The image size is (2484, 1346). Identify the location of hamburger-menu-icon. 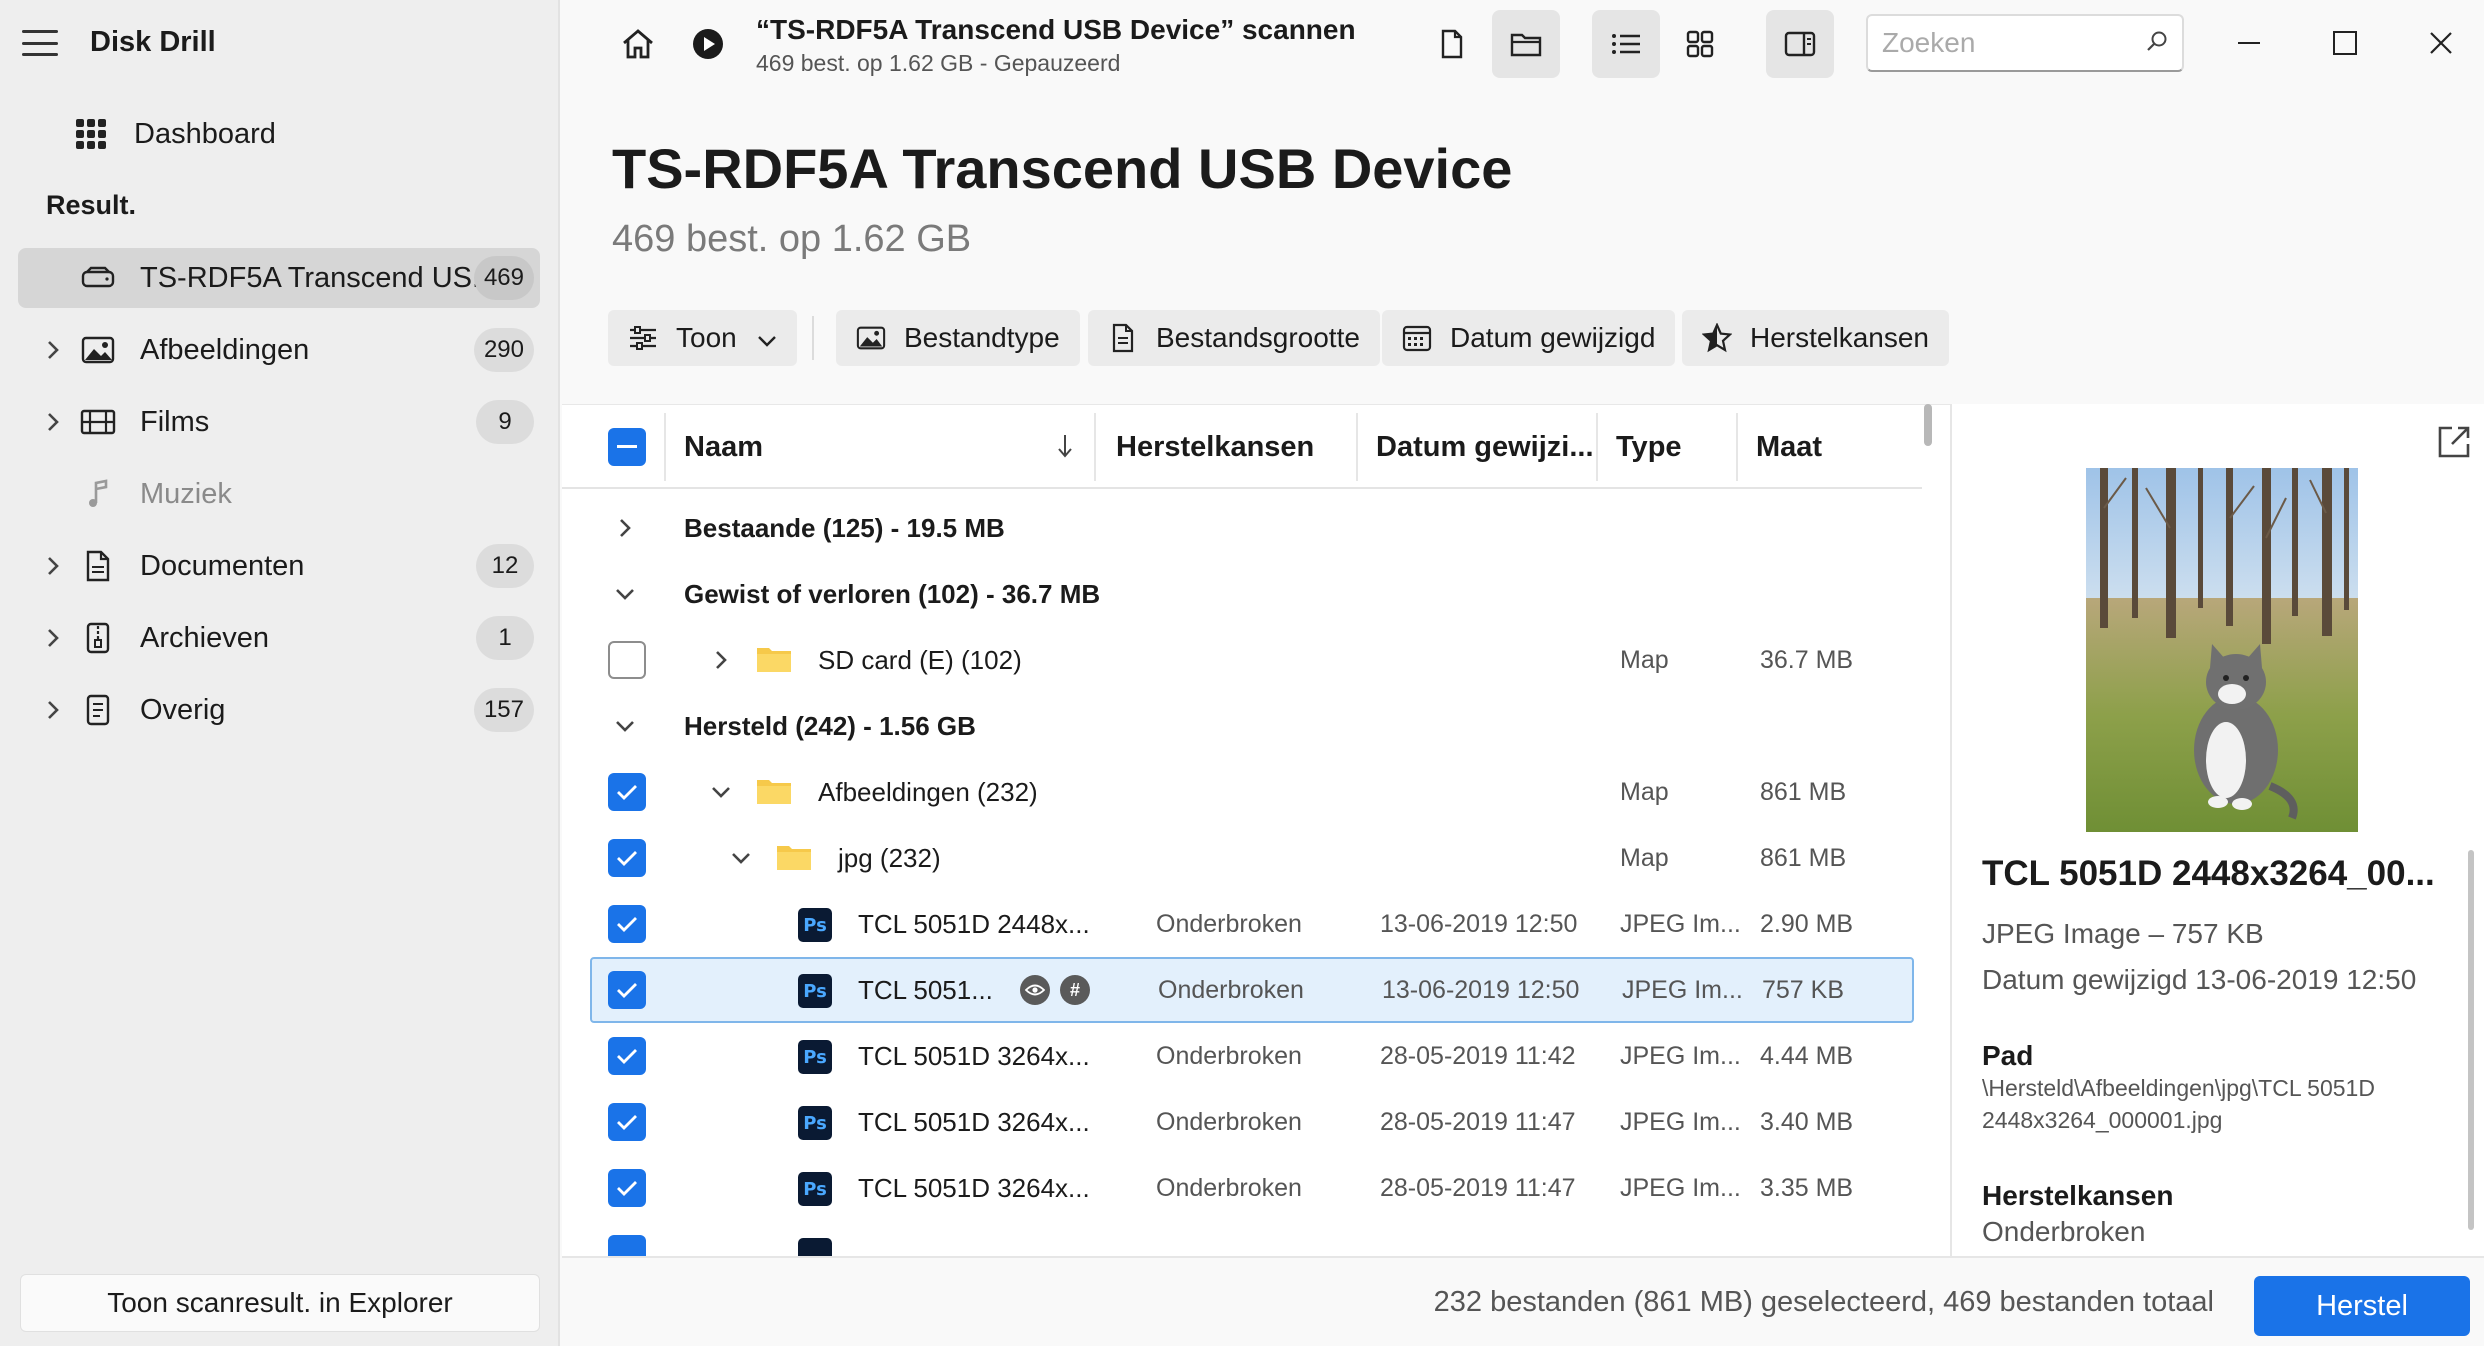
(40, 43).